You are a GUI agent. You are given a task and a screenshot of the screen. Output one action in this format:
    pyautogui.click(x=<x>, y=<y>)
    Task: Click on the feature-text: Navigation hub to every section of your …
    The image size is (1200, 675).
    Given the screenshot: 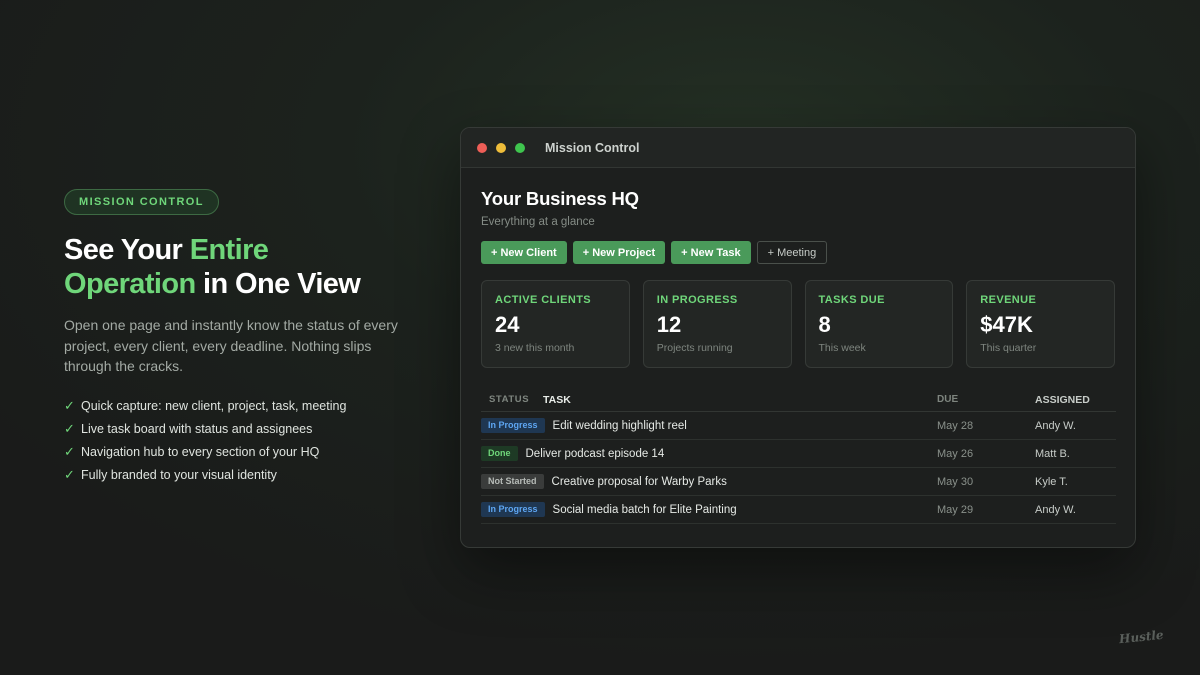 What is the action you would take?
    pyautogui.click(x=200, y=452)
    